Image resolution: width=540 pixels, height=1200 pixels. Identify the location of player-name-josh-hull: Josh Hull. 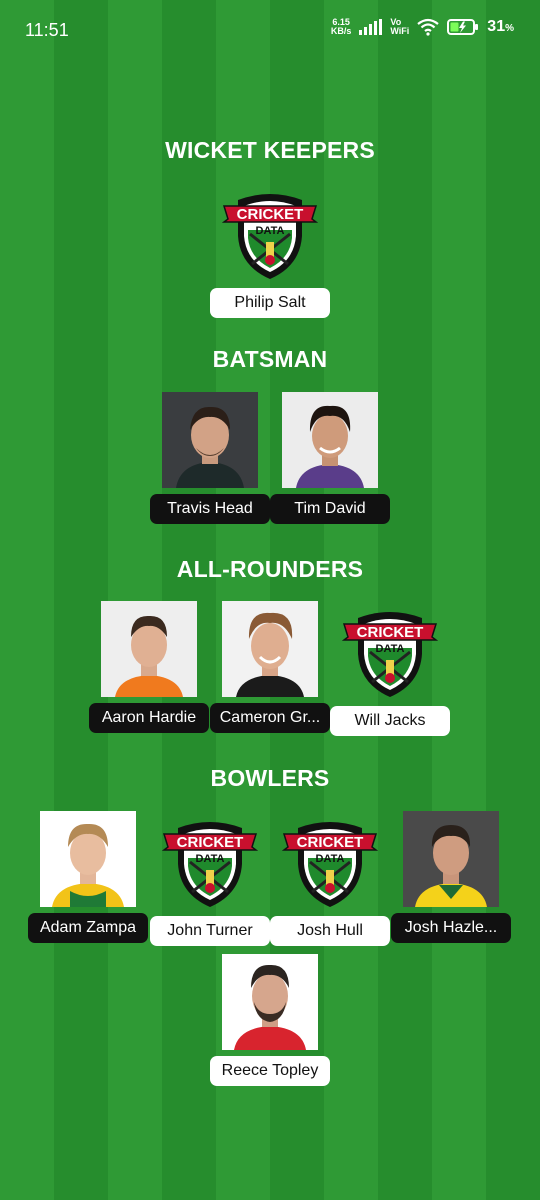
(330, 931).